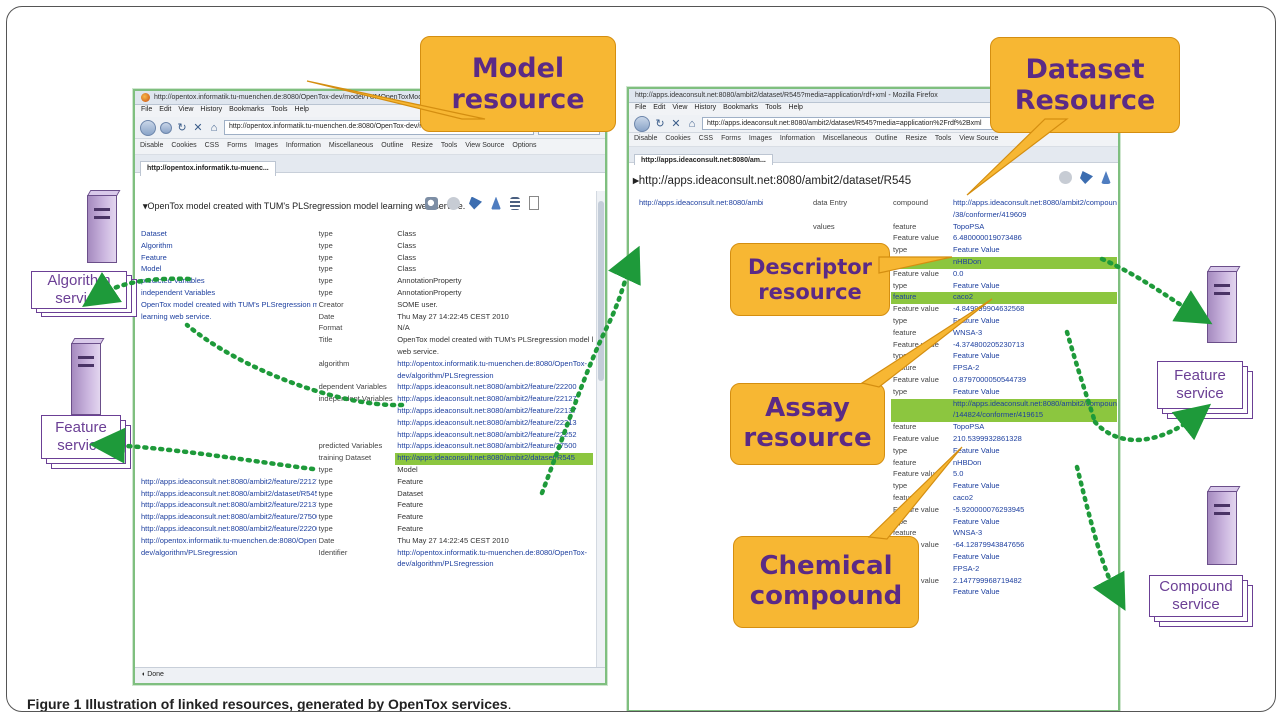 Image resolution: width=1282 pixels, height=718 pixels. What do you see at coordinates (294, 365) in the screenshot?
I see `algorithm-uri-link` at bounding box center [294, 365].